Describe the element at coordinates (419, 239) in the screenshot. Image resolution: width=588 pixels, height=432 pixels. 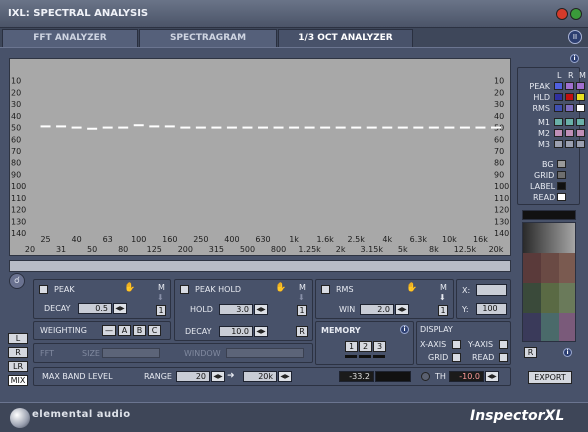
I see `x-tick-label-upper: 6.3k` at that location.